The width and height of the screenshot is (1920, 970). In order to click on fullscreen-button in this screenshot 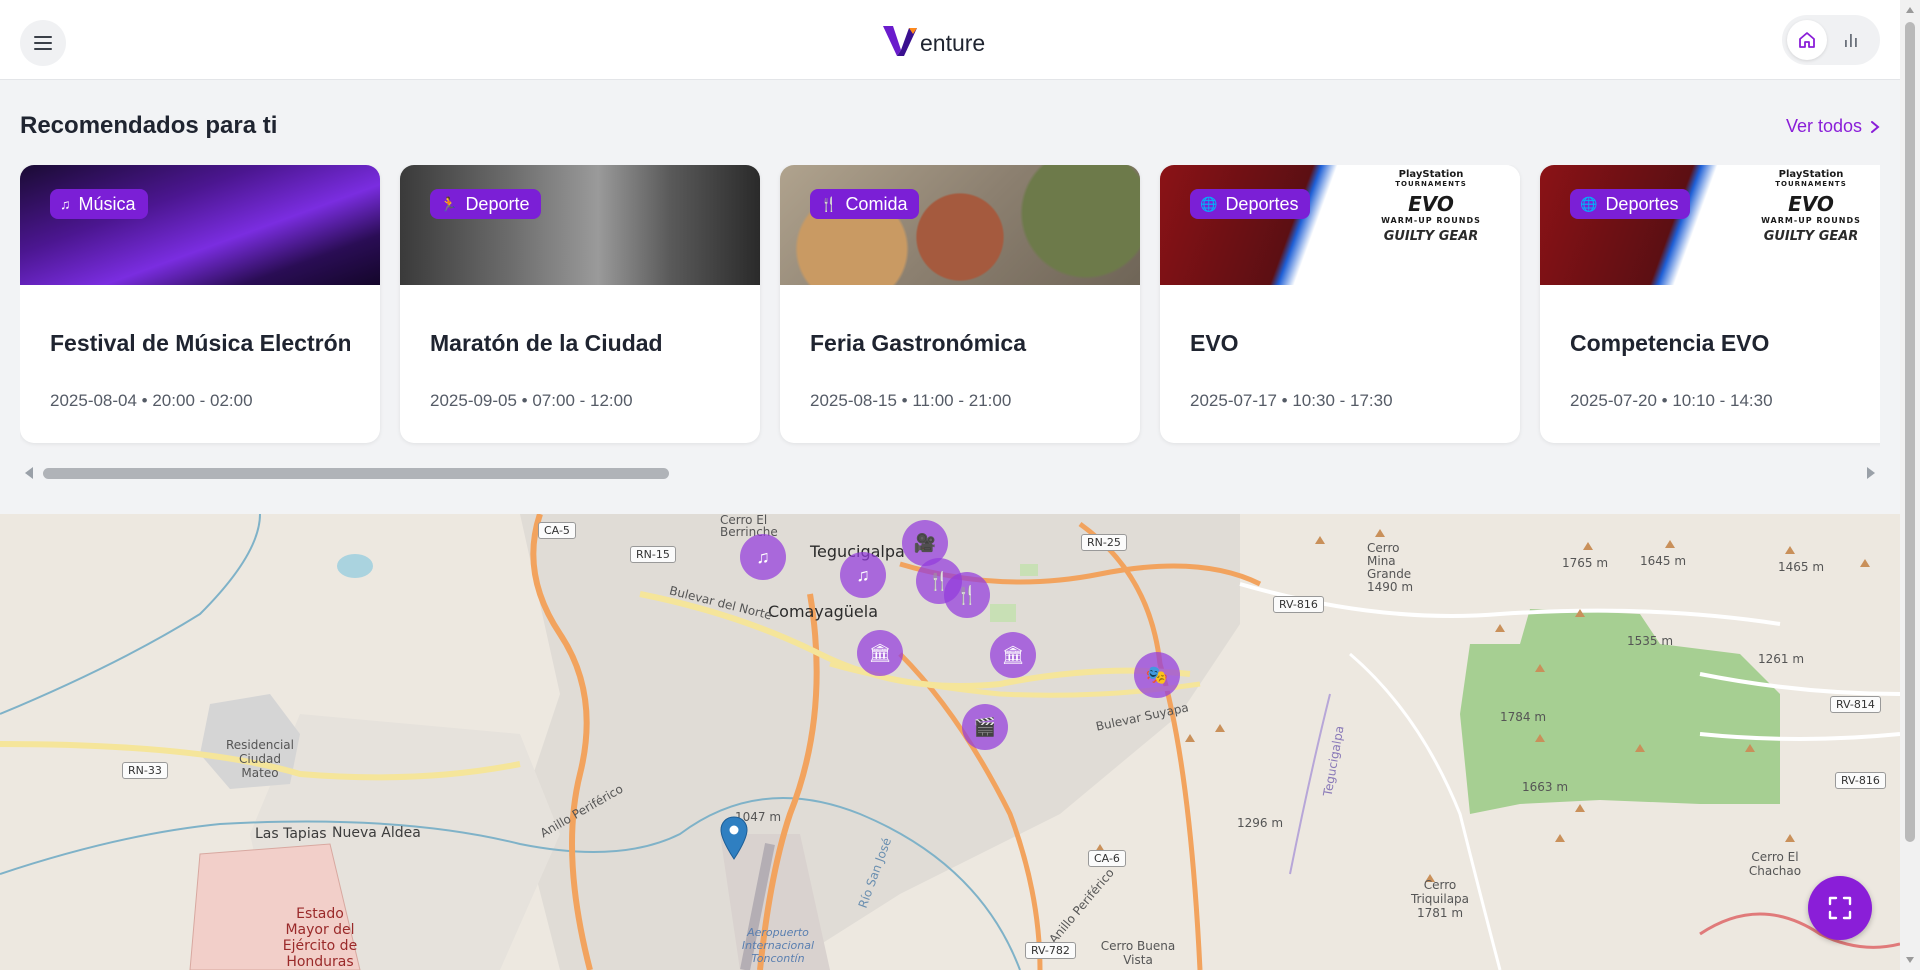, I will do `click(1840, 908)`.